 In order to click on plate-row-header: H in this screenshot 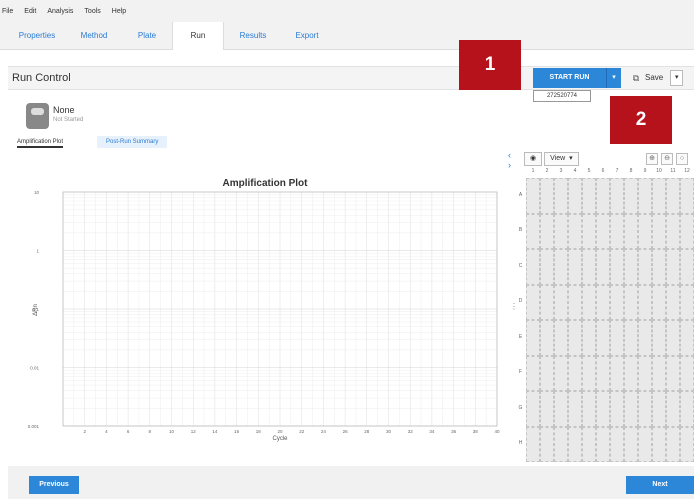, I will do `click(520, 443)`.